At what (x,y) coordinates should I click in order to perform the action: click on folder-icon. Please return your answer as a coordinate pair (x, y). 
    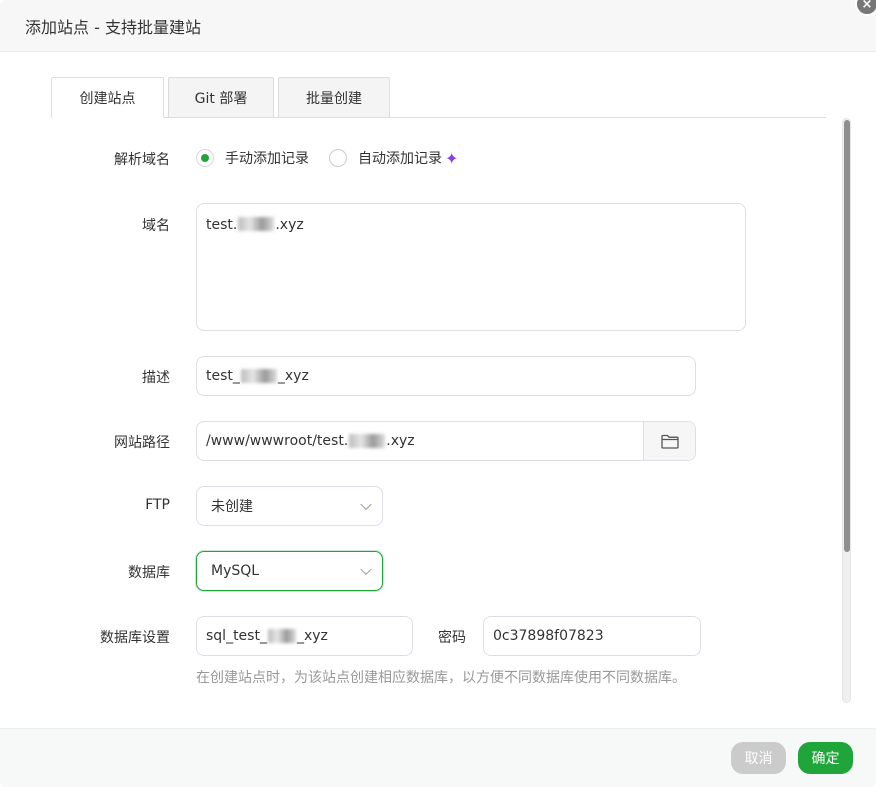
    Looking at the image, I should click on (669, 441).